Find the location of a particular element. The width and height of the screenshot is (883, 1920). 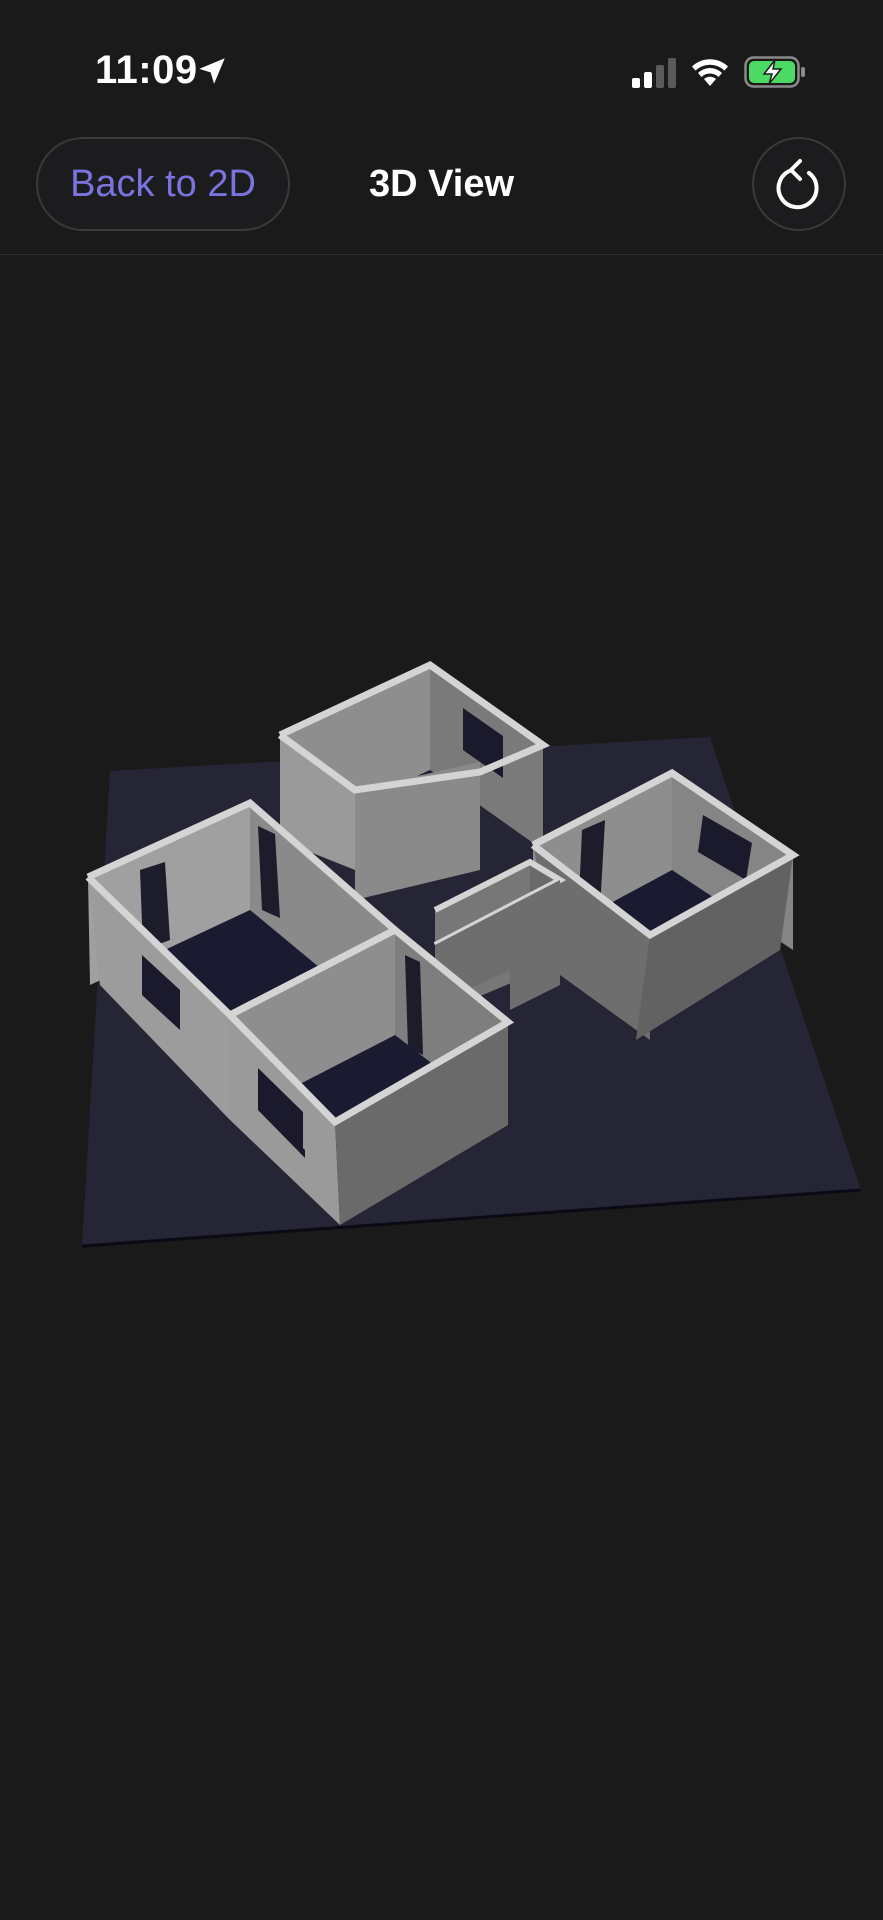

page-title: 3D View is located at coordinates (441, 183).